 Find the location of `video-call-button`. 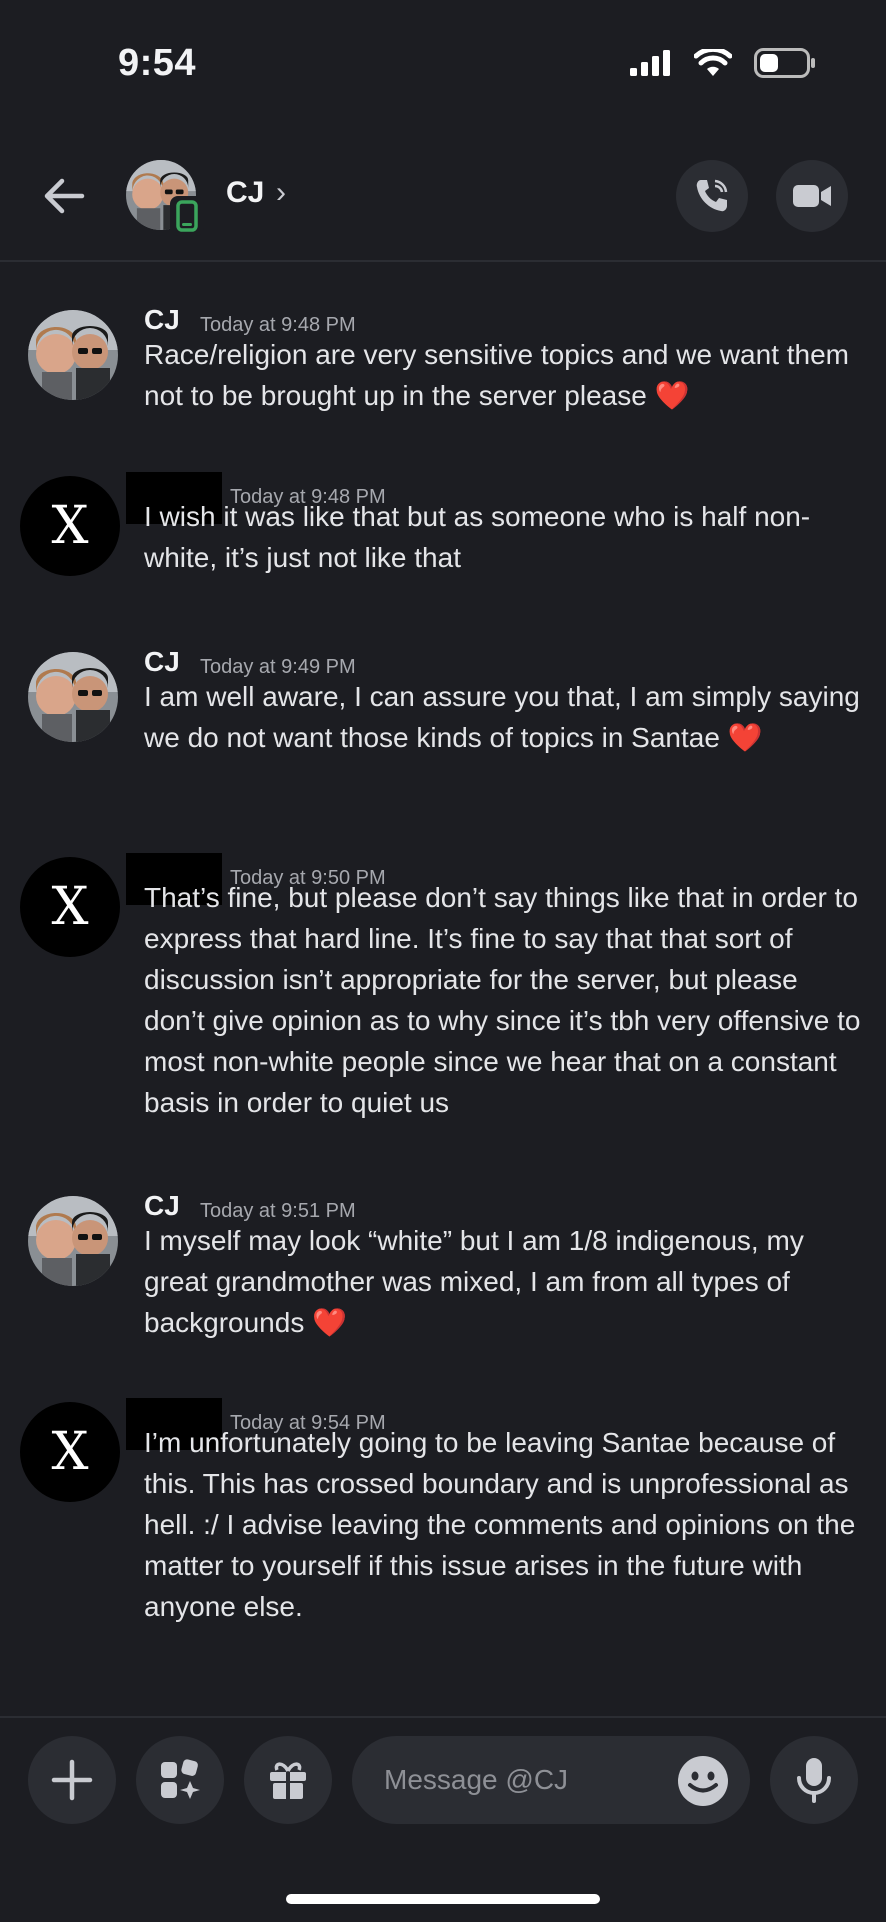

video-call-button is located at coordinates (812, 196).